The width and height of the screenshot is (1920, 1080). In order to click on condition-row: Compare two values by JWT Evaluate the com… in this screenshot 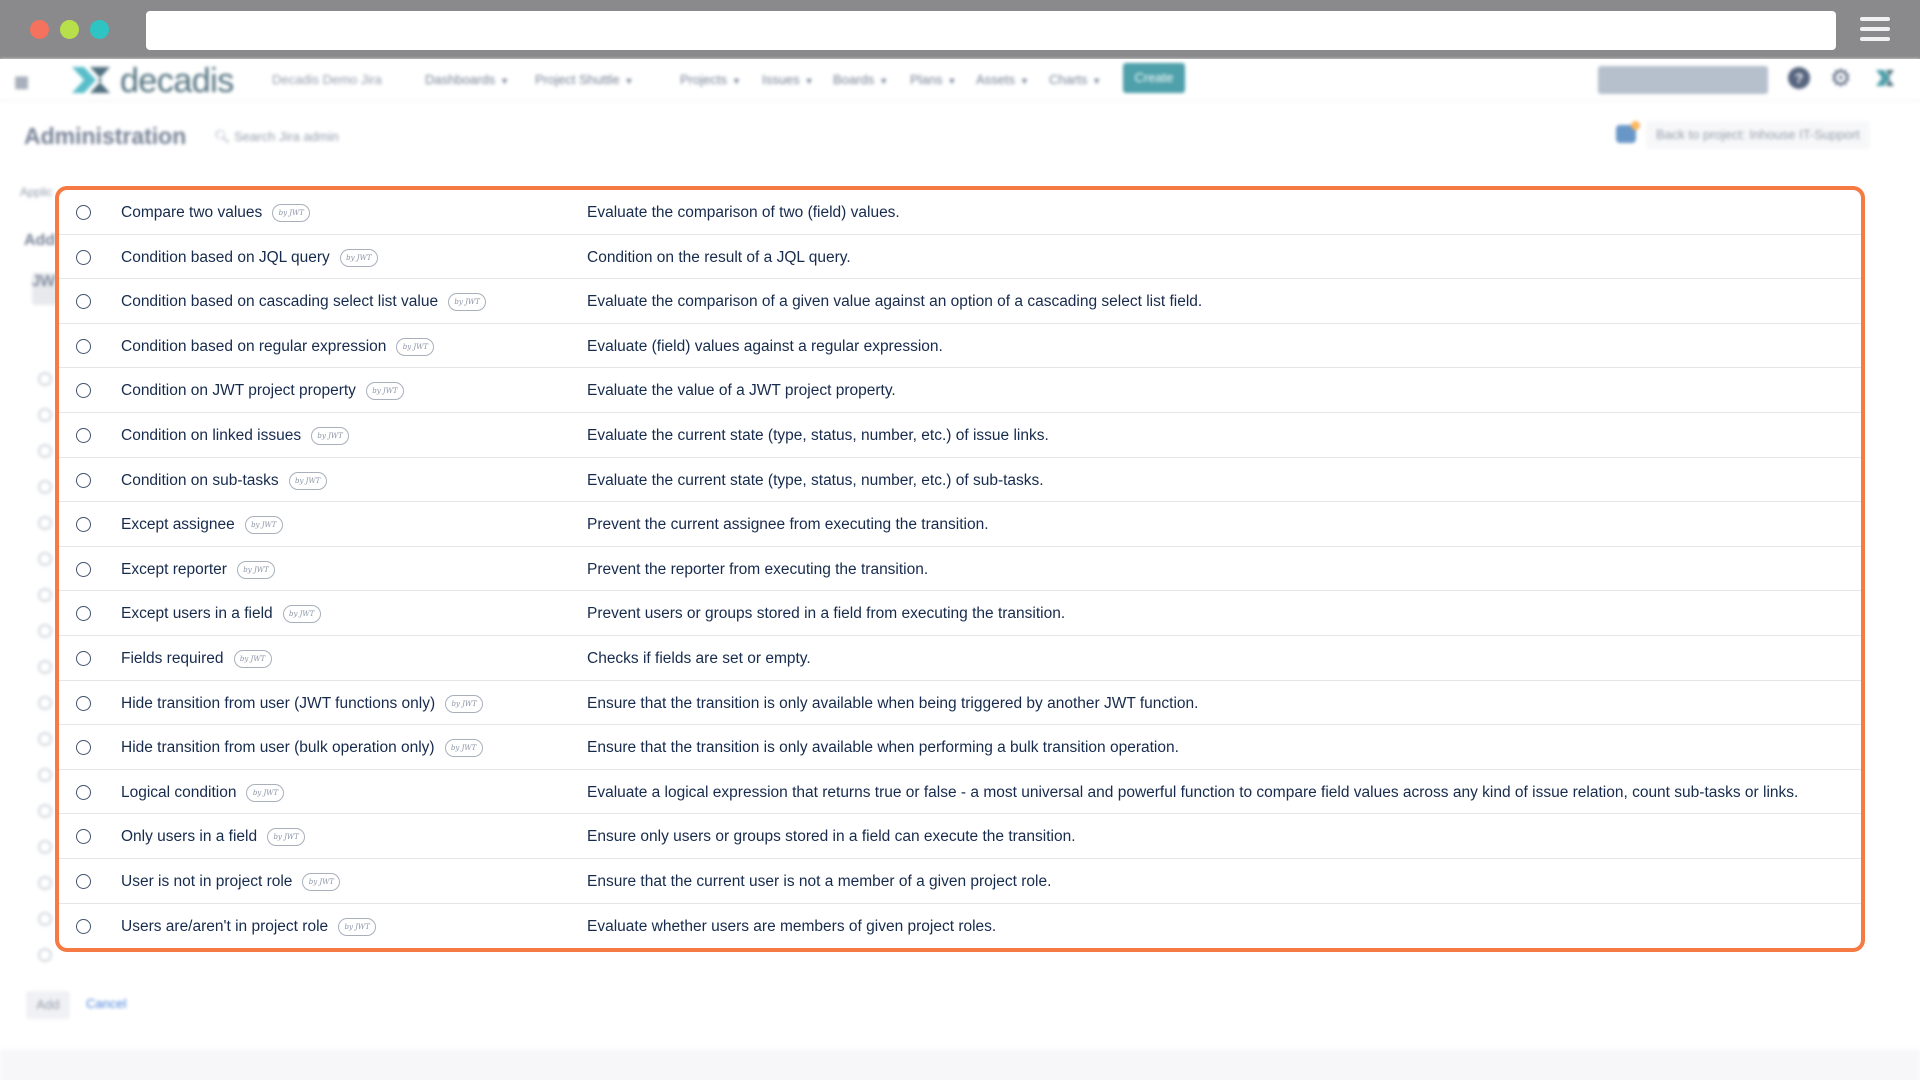, I will do `click(960, 212)`.